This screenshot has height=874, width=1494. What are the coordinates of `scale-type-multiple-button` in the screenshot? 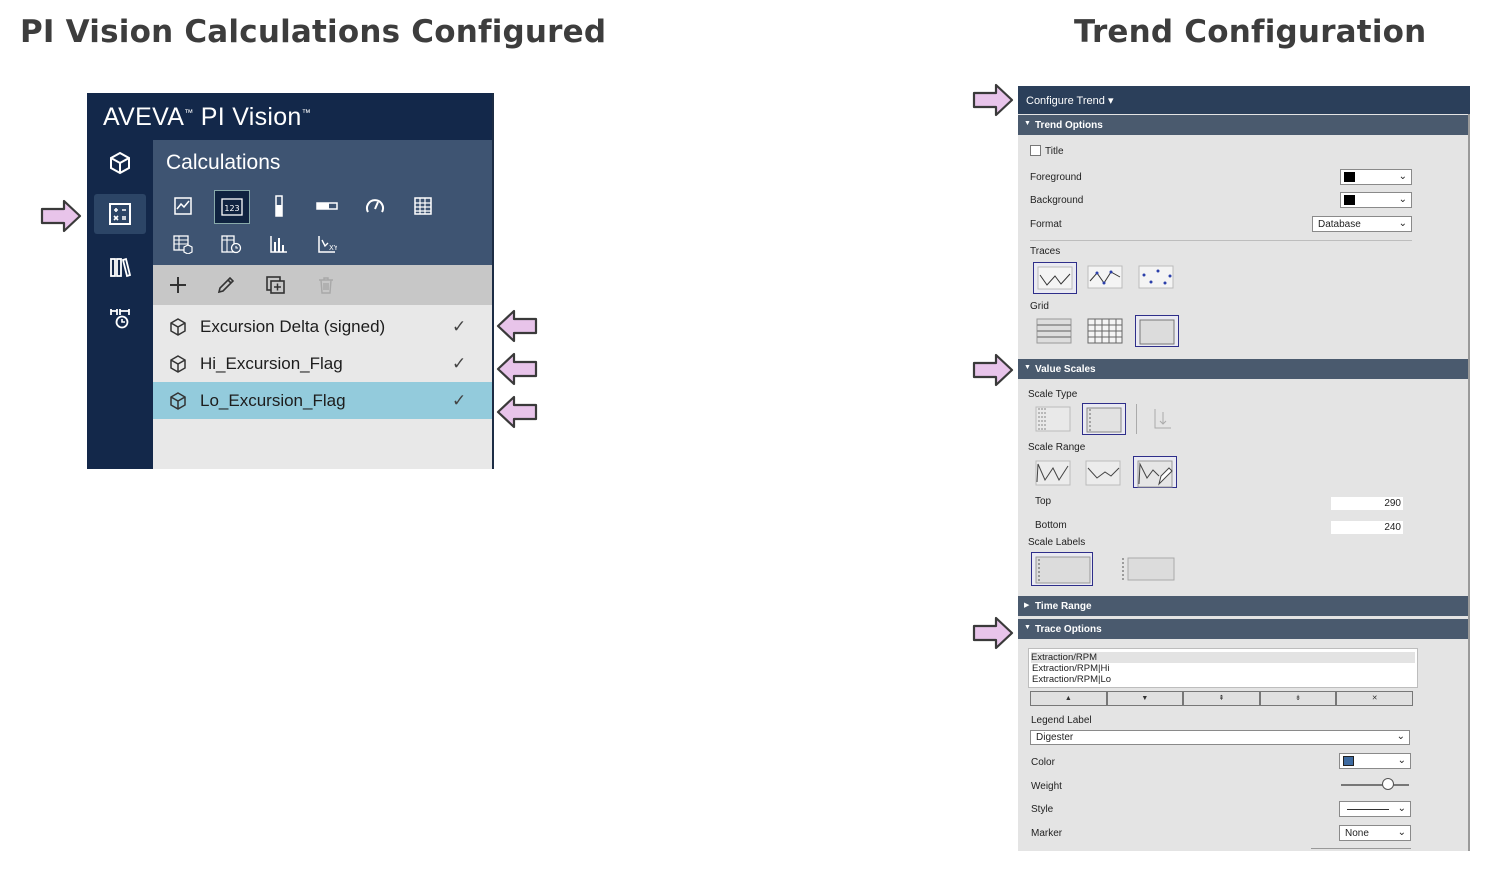 It's located at (1054, 419).